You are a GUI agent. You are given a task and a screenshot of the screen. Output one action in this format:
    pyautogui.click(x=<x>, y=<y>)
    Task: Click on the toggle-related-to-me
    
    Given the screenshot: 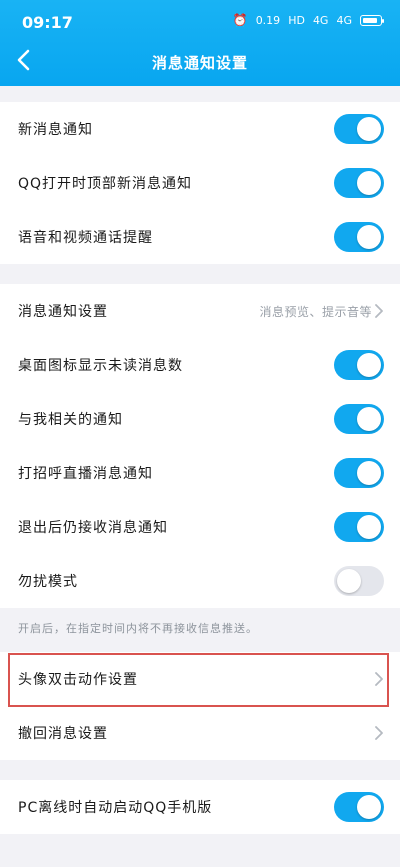 What is the action you would take?
    pyautogui.click(x=359, y=419)
    